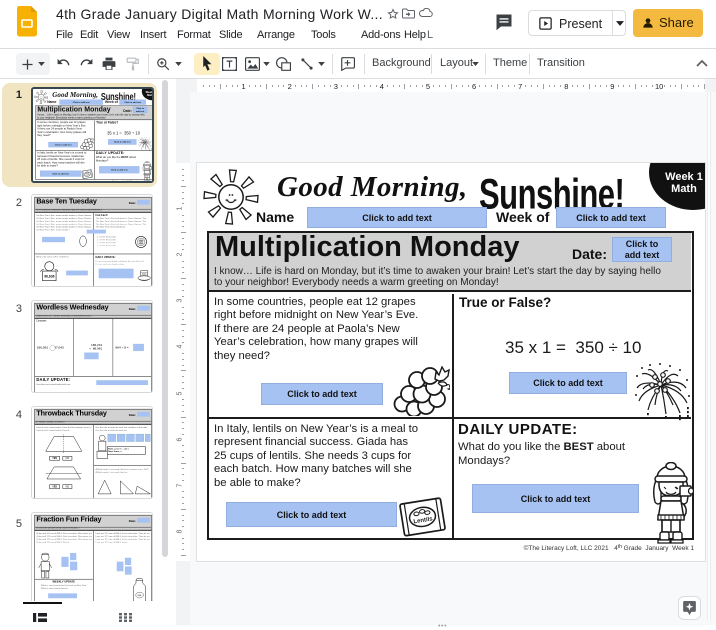 This screenshot has height=630, width=716. What do you see at coordinates (144, 274) in the screenshot?
I see `svg-text: 2022` at bounding box center [144, 274].